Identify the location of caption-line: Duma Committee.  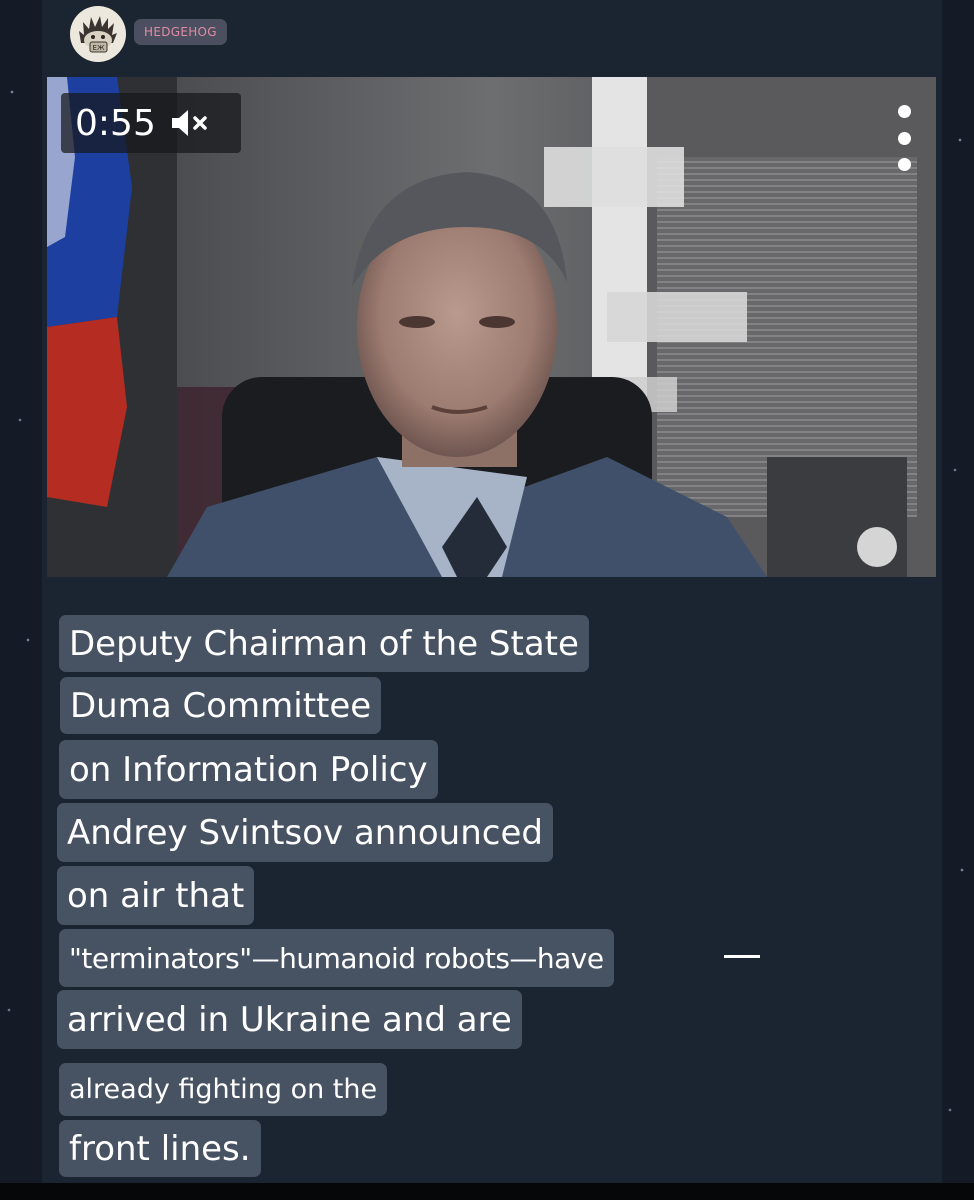
(221, 705).